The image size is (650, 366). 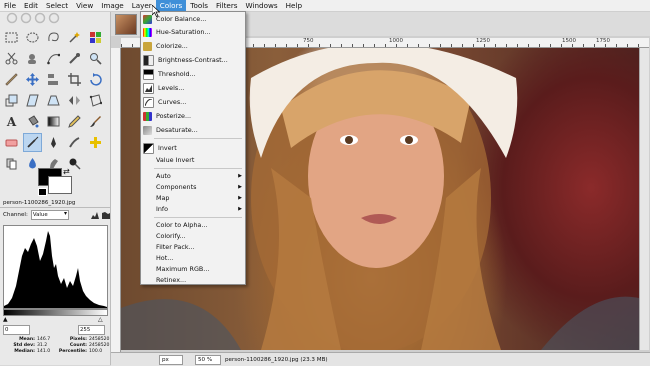 I want to click on shear-icon, so click(x=32, y=100).